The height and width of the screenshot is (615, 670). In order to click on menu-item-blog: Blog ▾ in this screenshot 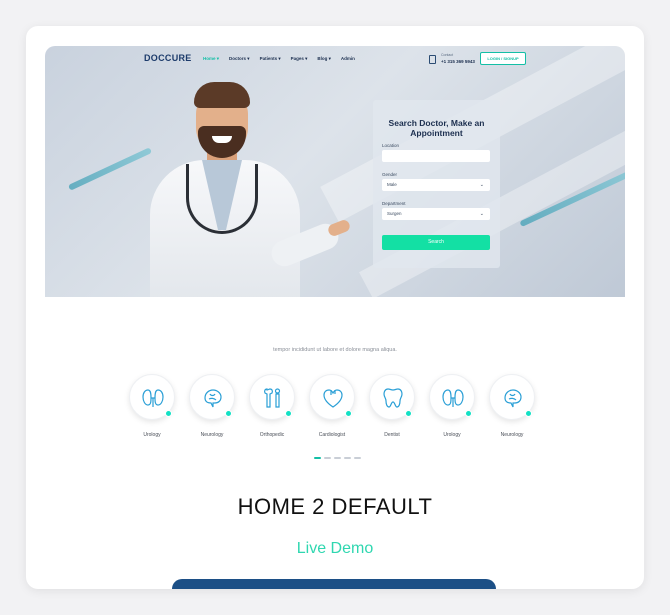, I will do `click(324, 59)`.